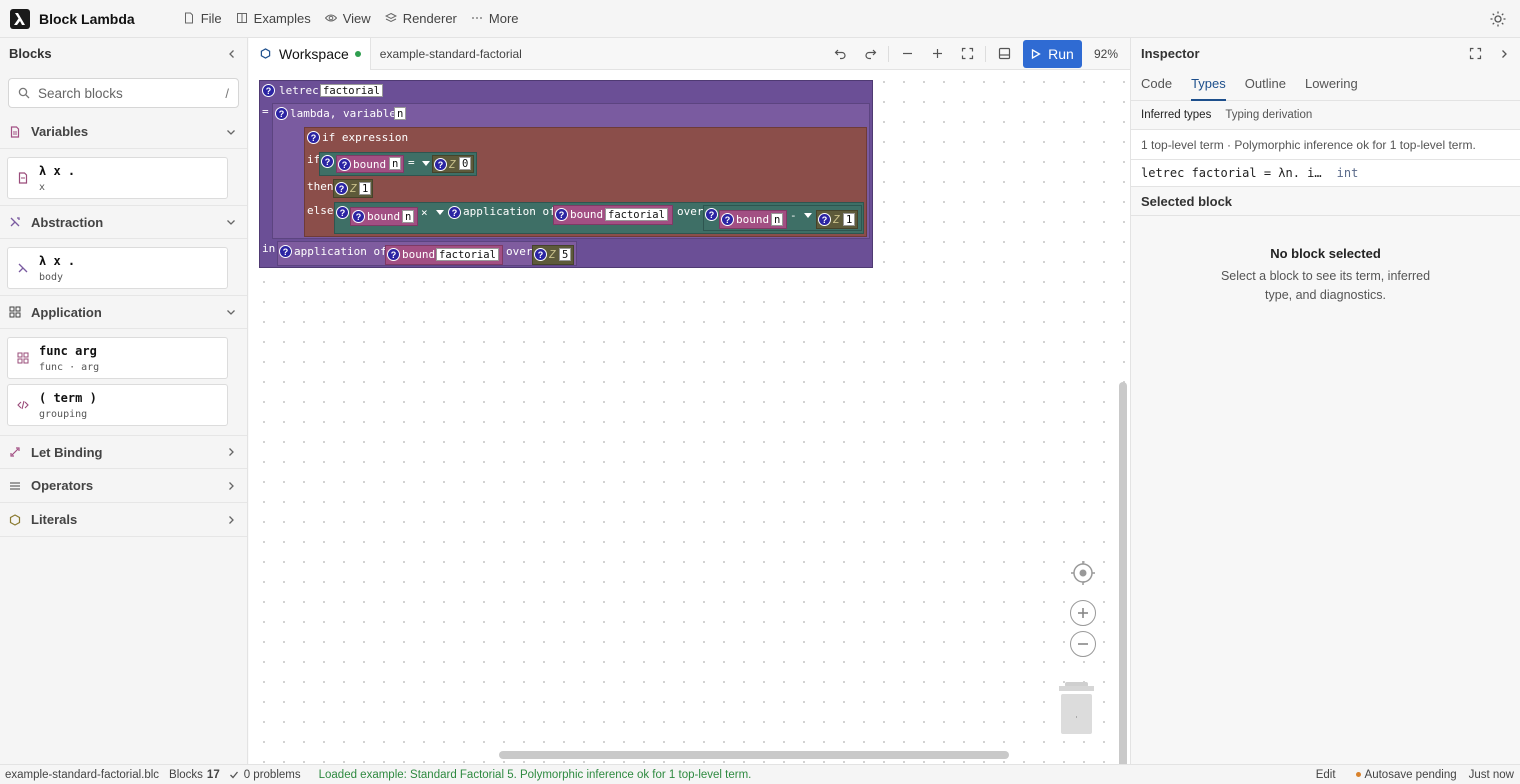  What do you see at coordinates (870, 54) in the screenshot?
I see `redo-button` at bounding box center [870, 54].